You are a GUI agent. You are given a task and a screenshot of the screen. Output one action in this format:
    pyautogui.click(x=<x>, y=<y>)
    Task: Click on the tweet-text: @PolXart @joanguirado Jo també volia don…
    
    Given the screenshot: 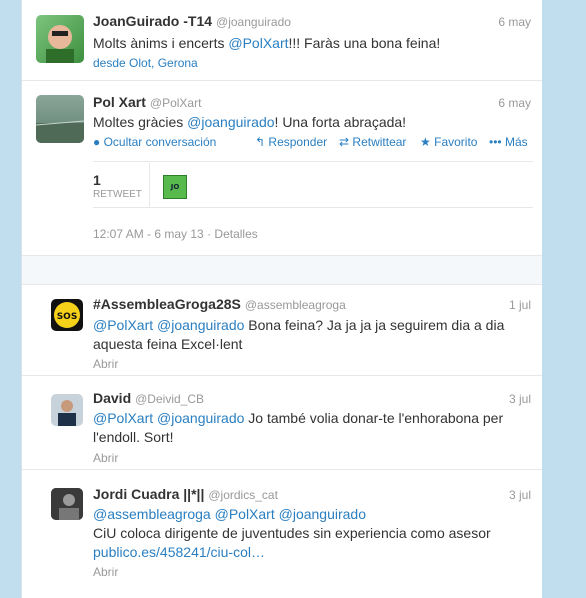 What is the action you would take?
    pyautogui.click(x=298, y=427)
    